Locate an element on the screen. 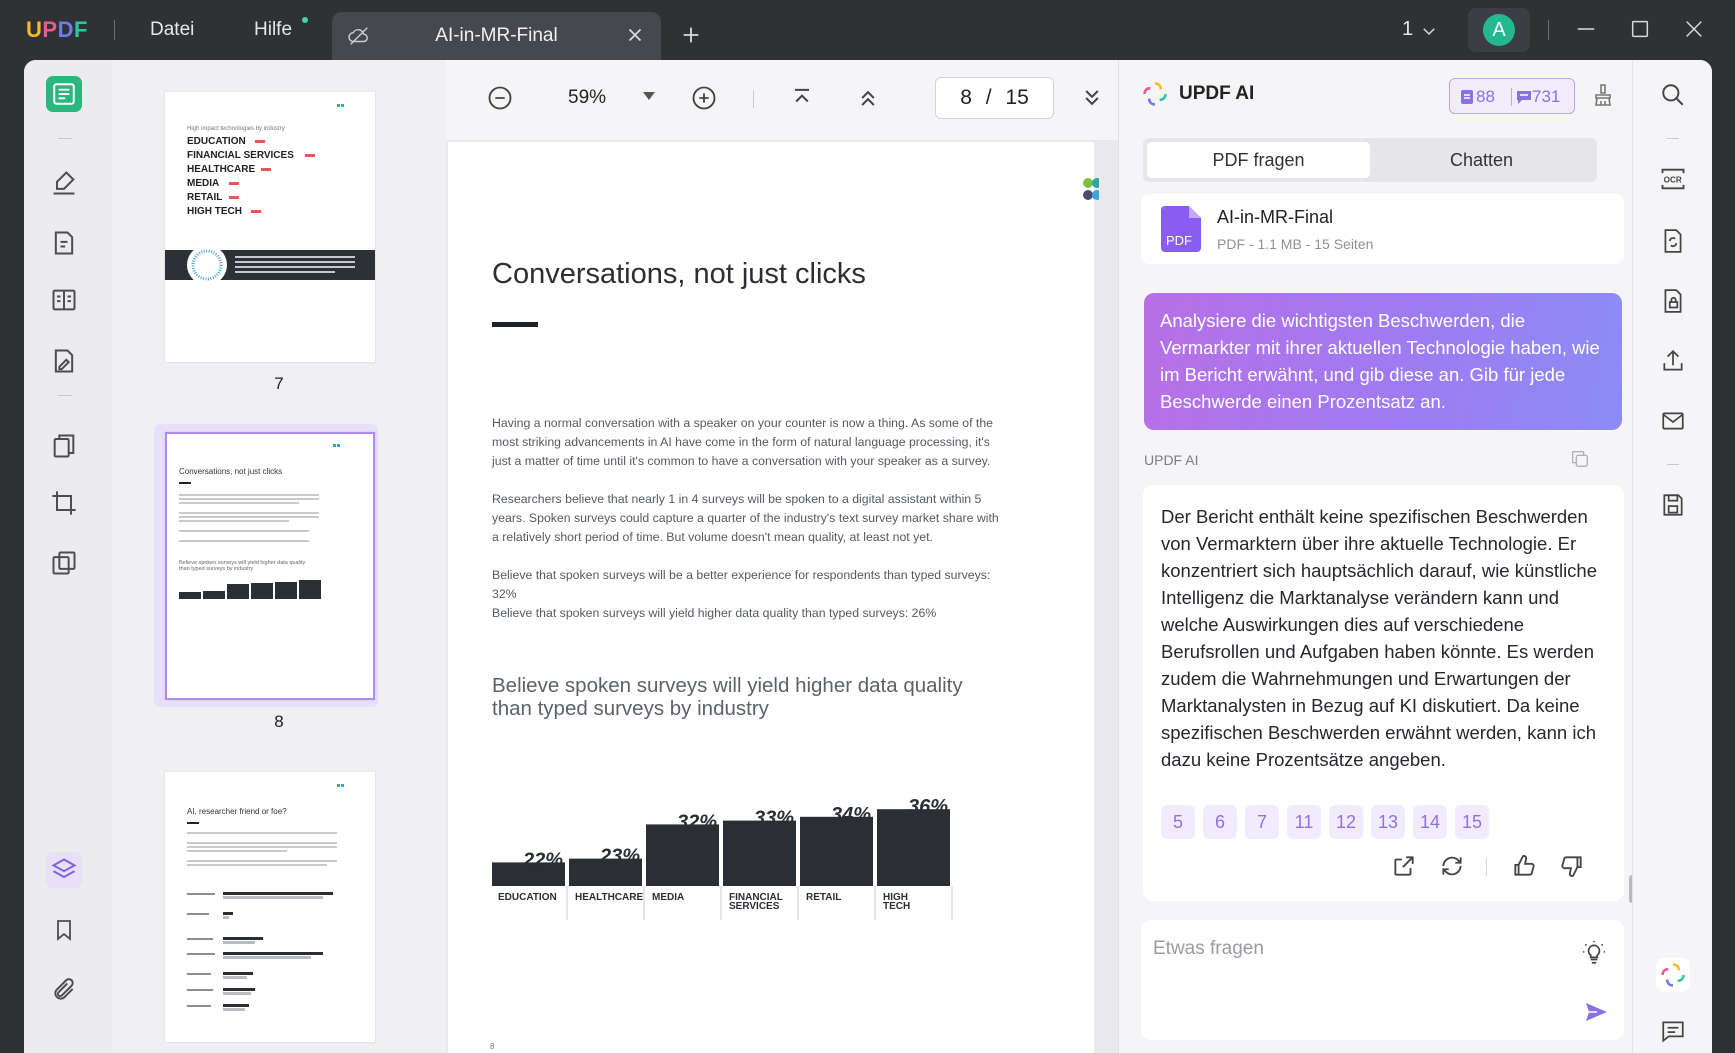 The width and height of the screenshot is (1735, 1053). share-button is located at coordinates (1673, 361).